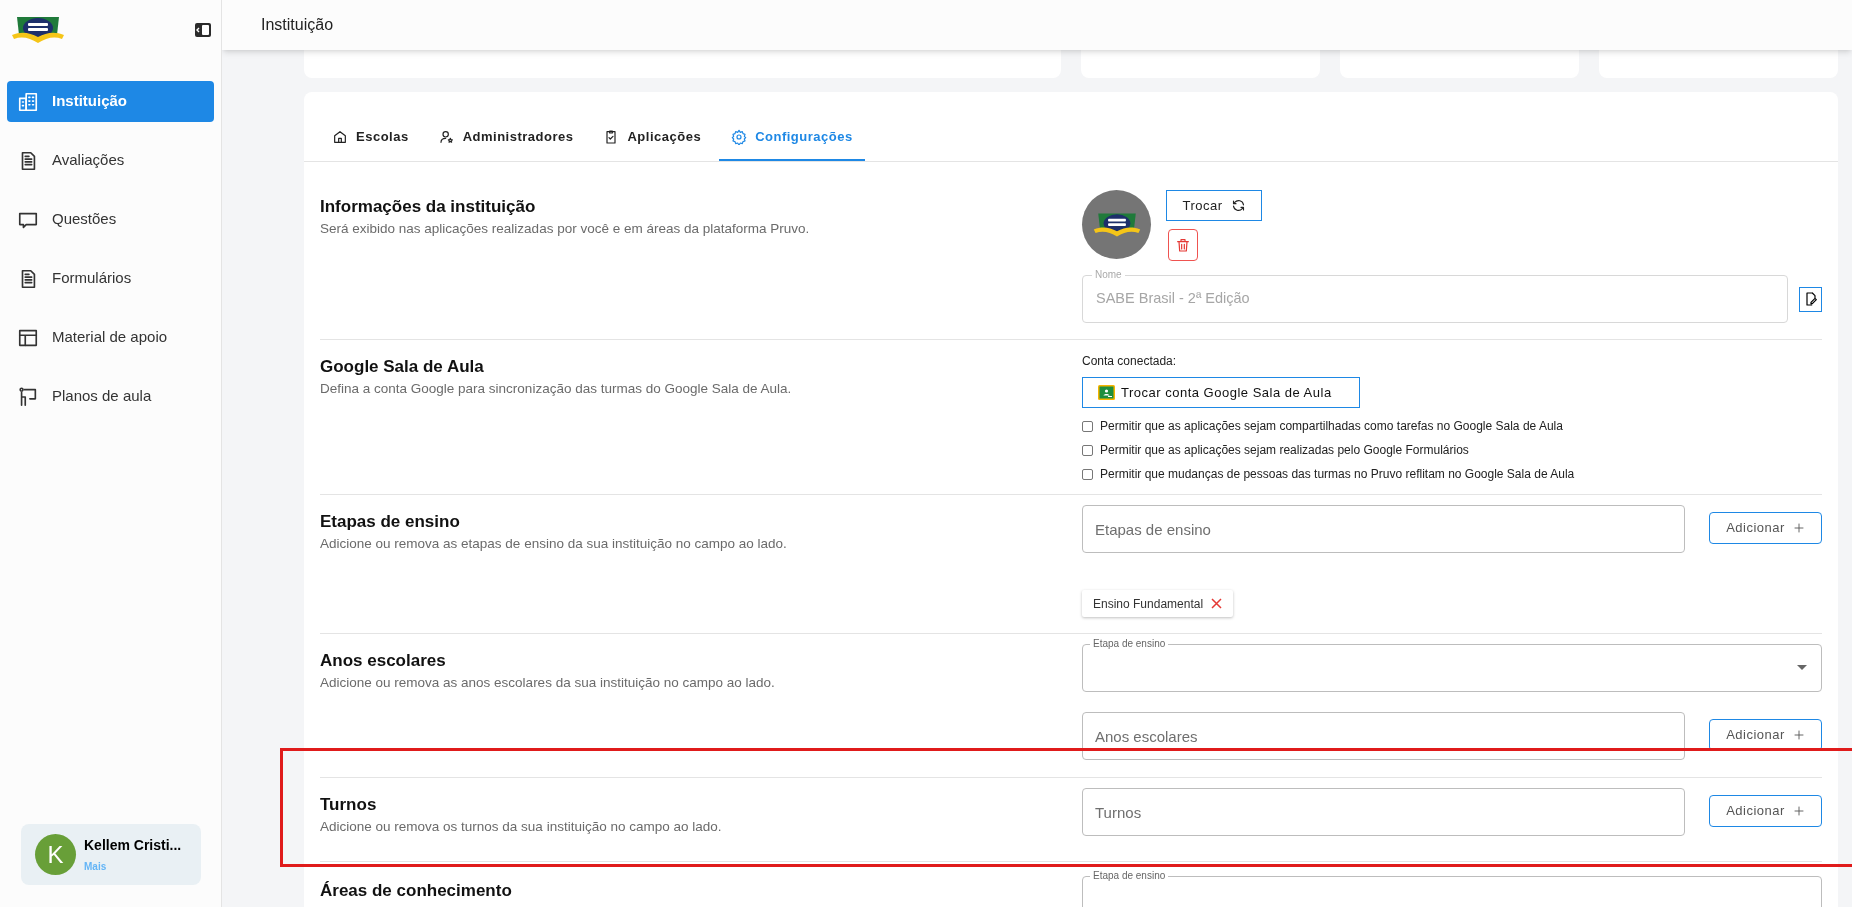 The width and height of the screenshot is (1852, 907). I want to click on section-title: Anos escolares, so click(383, 661).